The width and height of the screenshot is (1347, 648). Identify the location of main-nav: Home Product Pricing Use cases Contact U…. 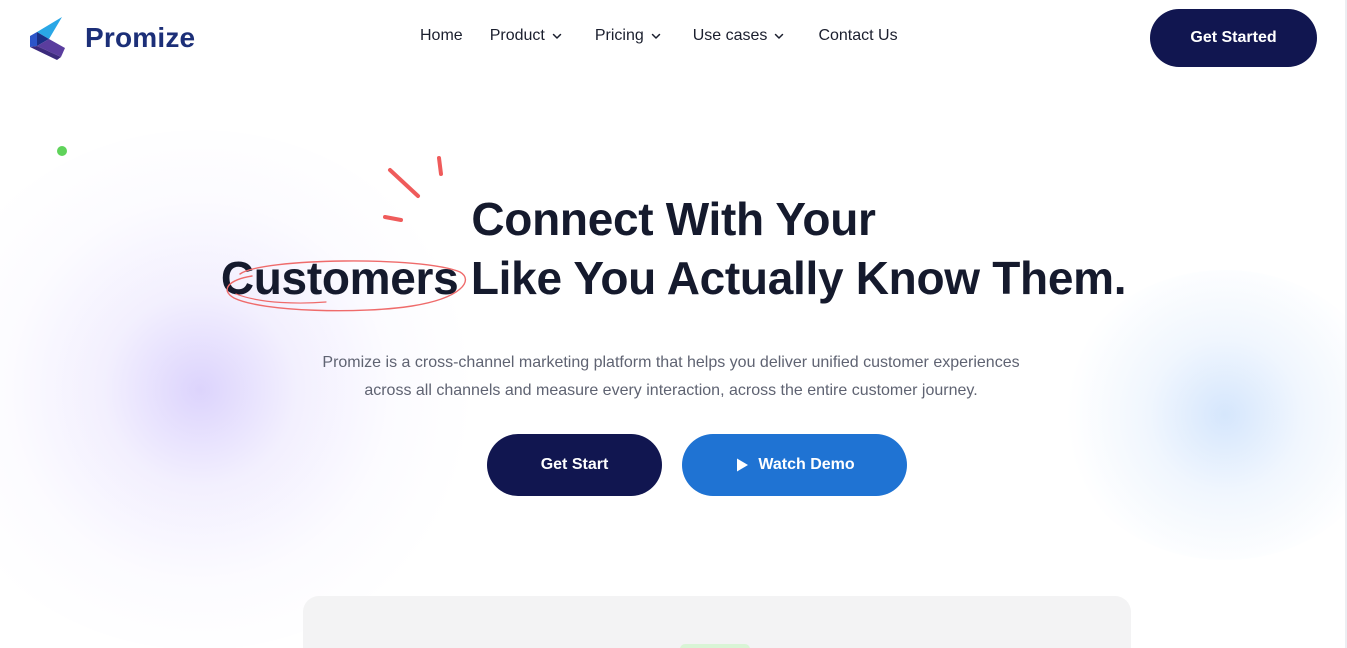
(659, 36).